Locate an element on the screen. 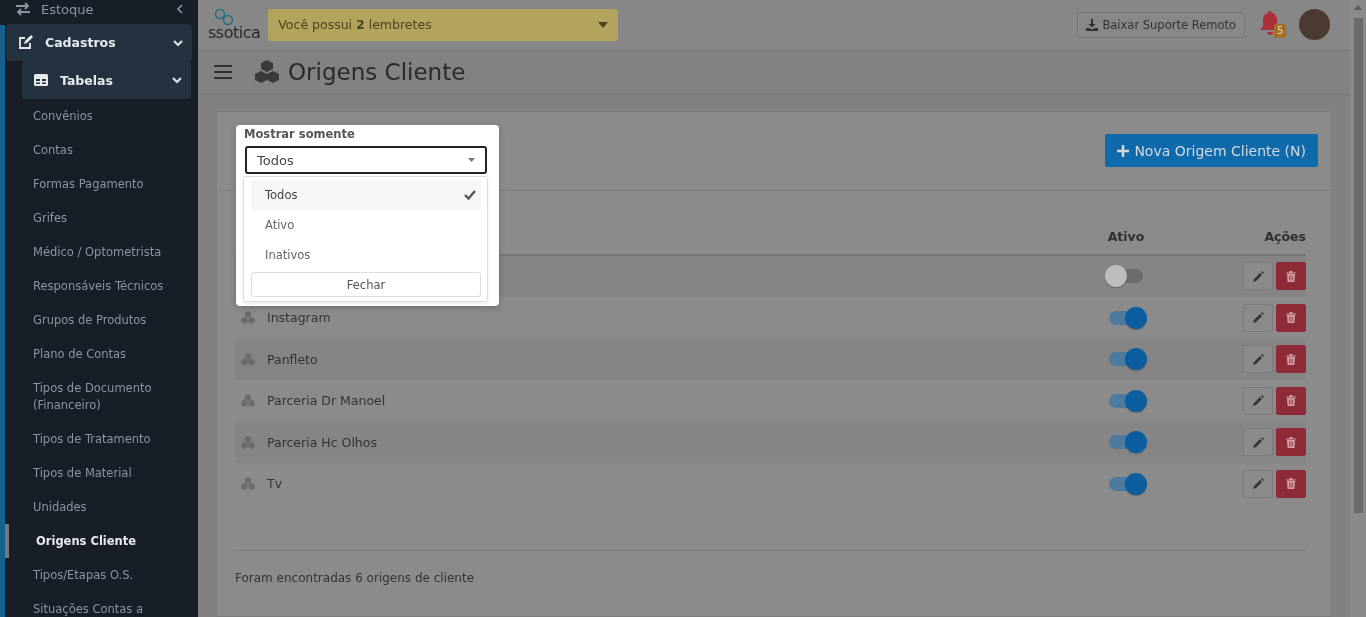 The height and width of the screenshot is (617, 1366). download-icon is located at coordinates (1092, 24).